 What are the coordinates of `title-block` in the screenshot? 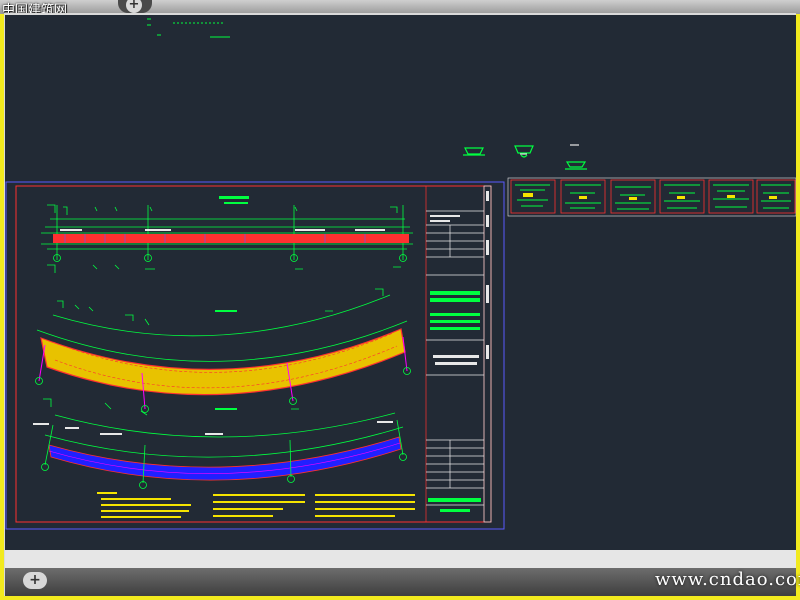 It's located at (458, 354).